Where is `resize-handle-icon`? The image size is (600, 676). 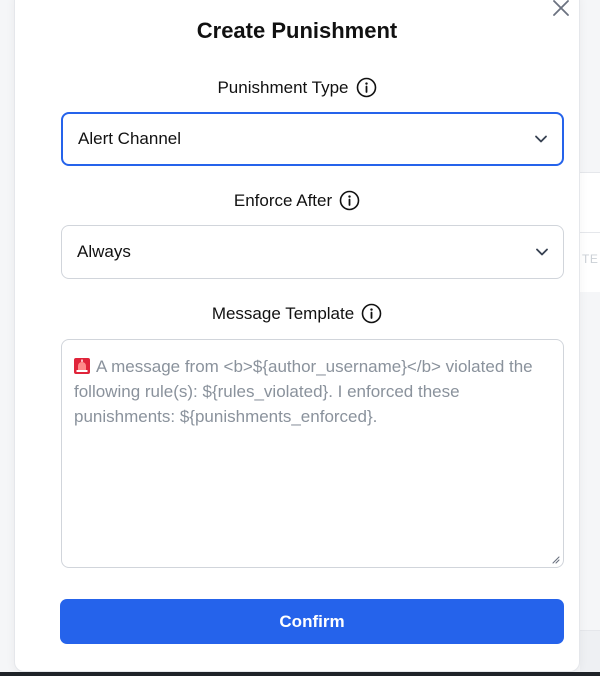
resize-handle-icon is located at coordinates (555, 559).